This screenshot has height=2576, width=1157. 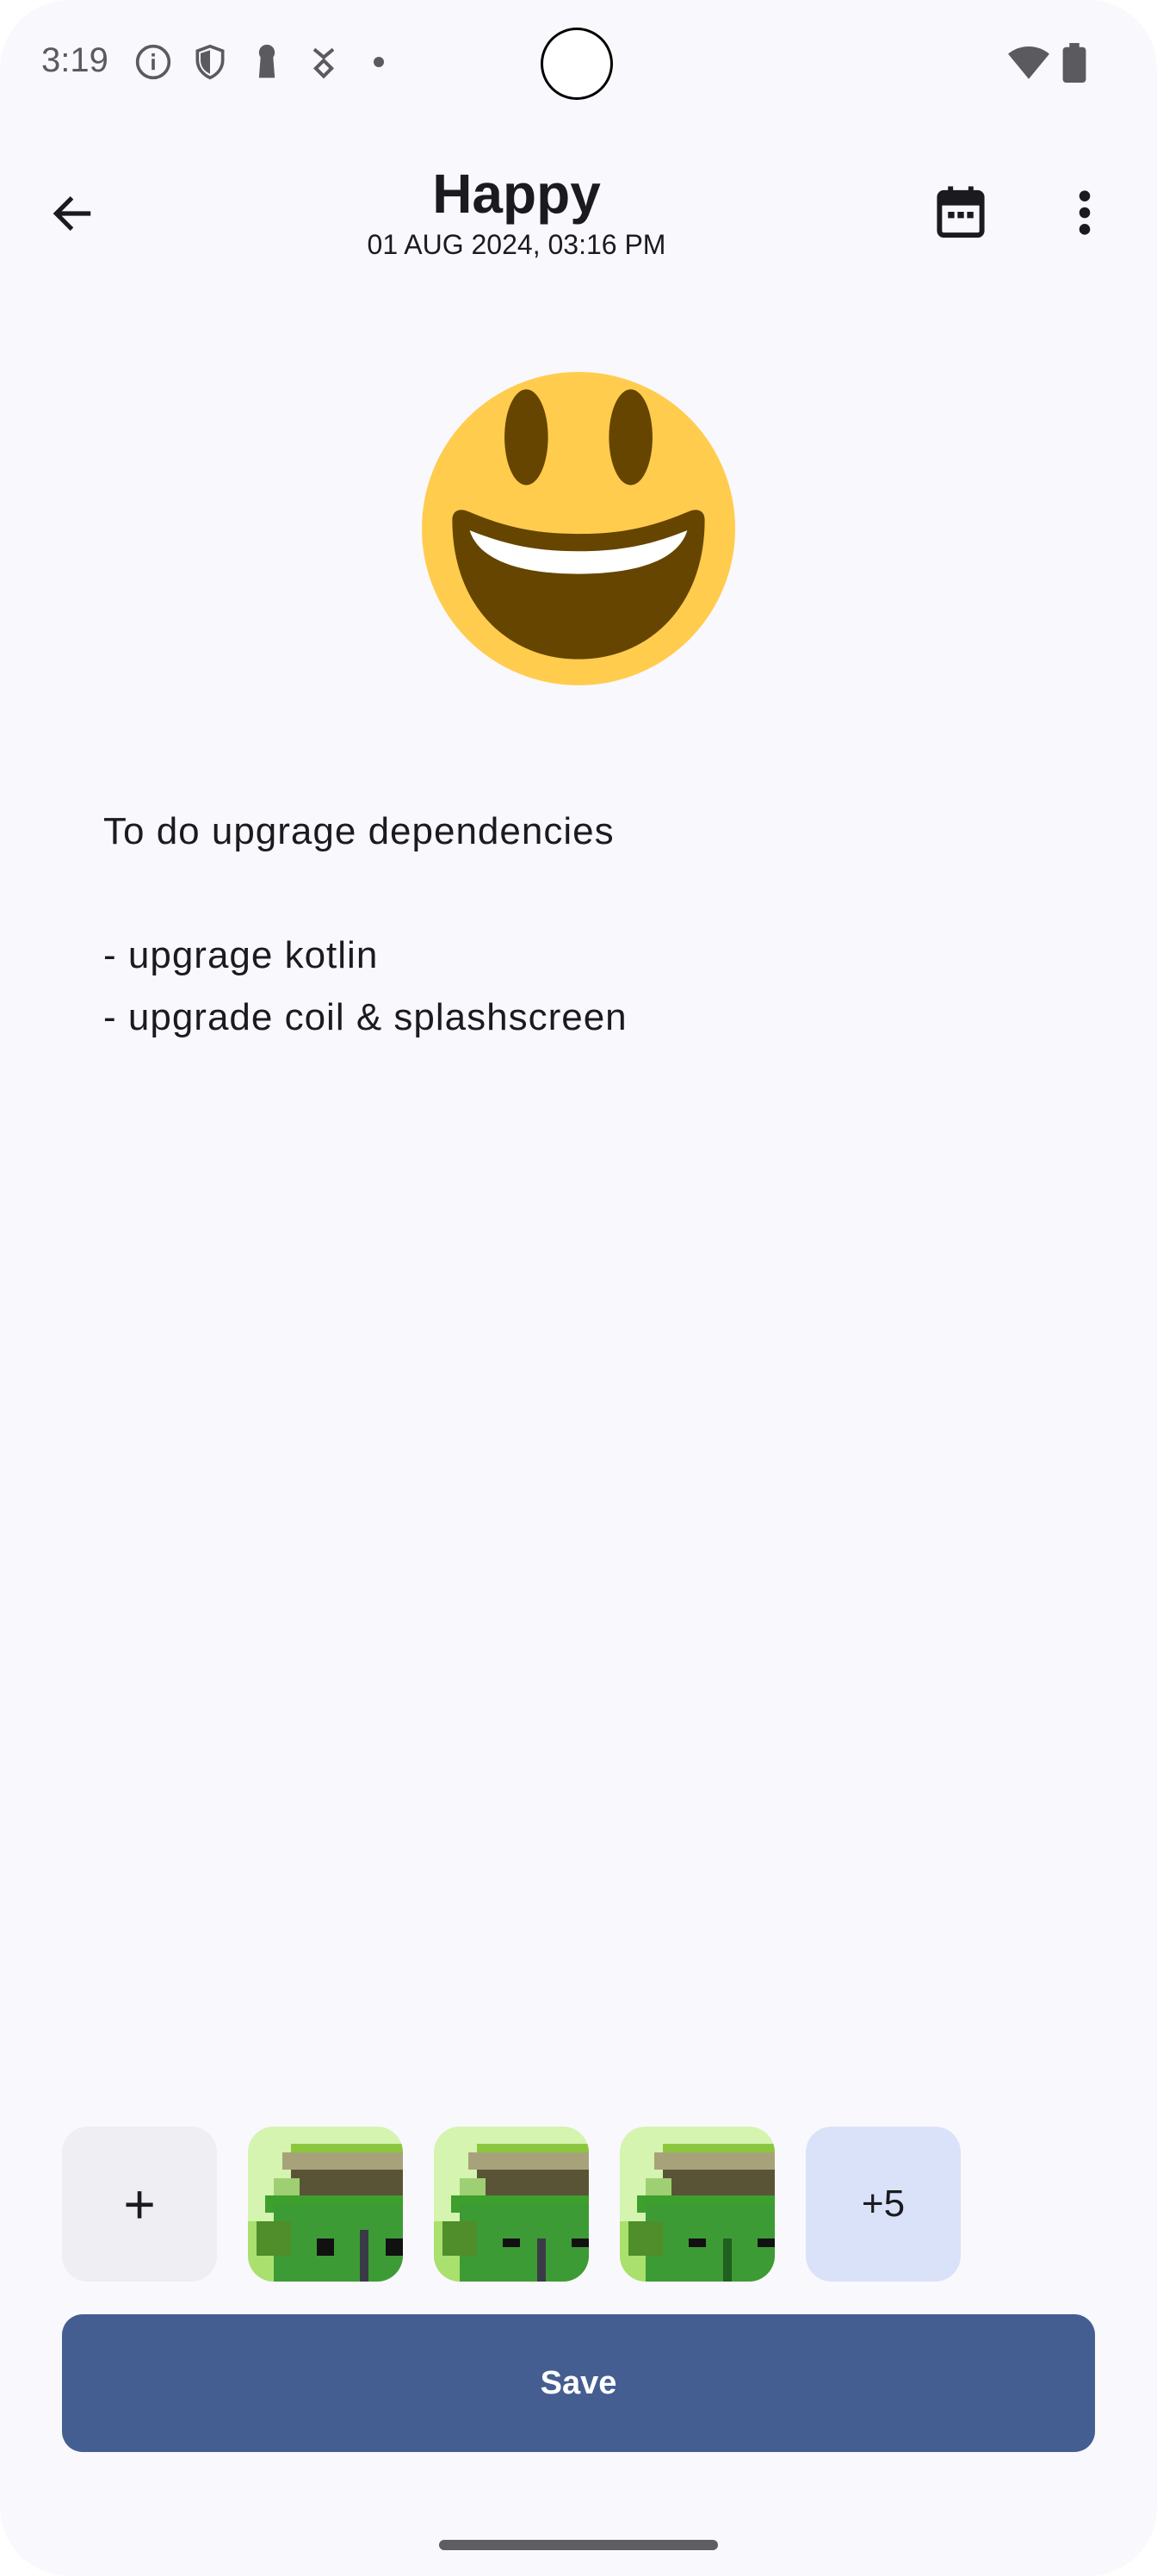 I want to click on front-camera, so click(x=577, y=64).